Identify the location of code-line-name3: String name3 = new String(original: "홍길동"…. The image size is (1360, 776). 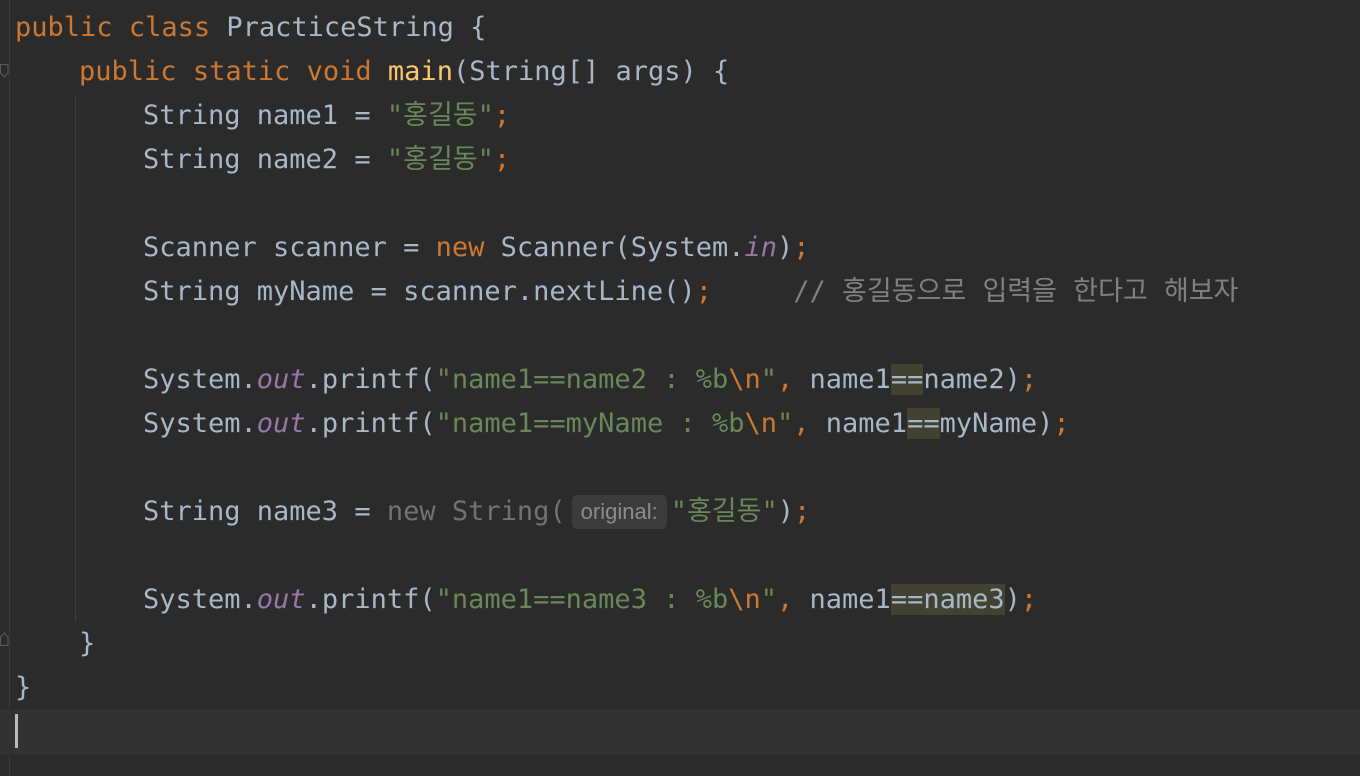
(476, 512).